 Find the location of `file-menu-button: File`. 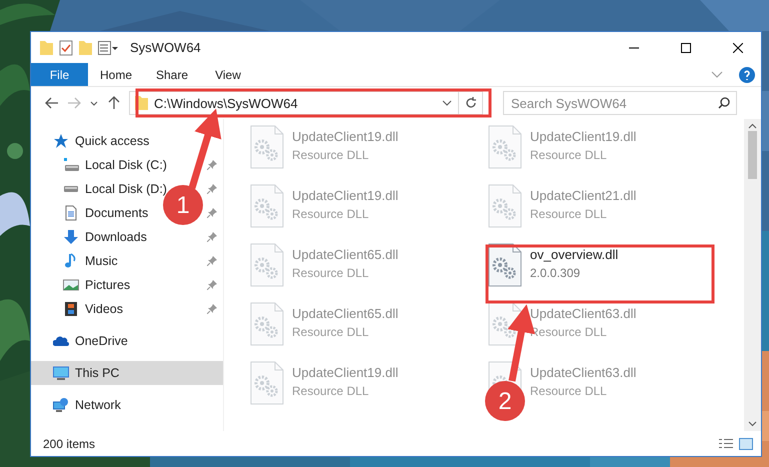

file-menu-button: File is located at coordinates (59, 74).